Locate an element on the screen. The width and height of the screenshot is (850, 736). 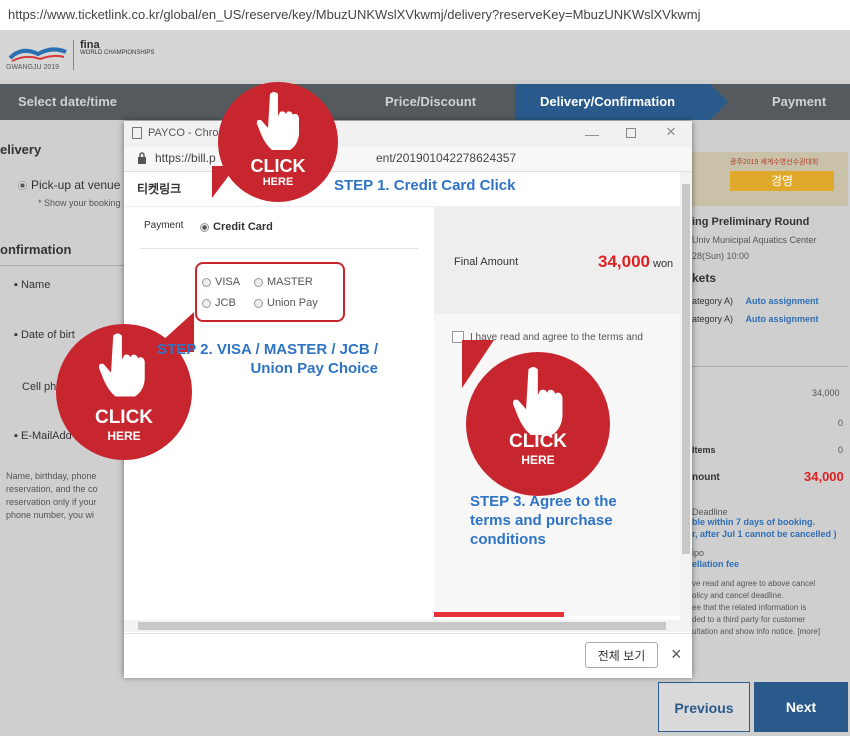
dob-label-text: Date of birt is located at coordinates (47, 335).